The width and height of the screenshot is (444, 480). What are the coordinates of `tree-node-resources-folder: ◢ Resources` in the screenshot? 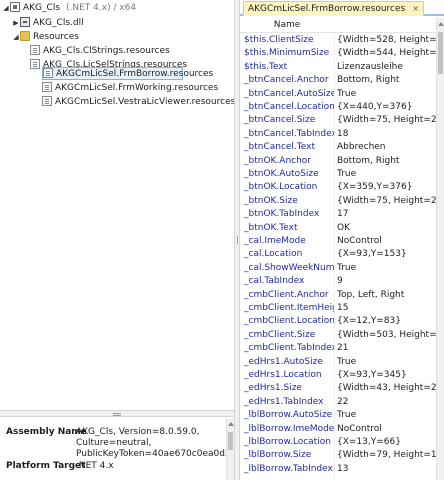 It's located at (45, 37).